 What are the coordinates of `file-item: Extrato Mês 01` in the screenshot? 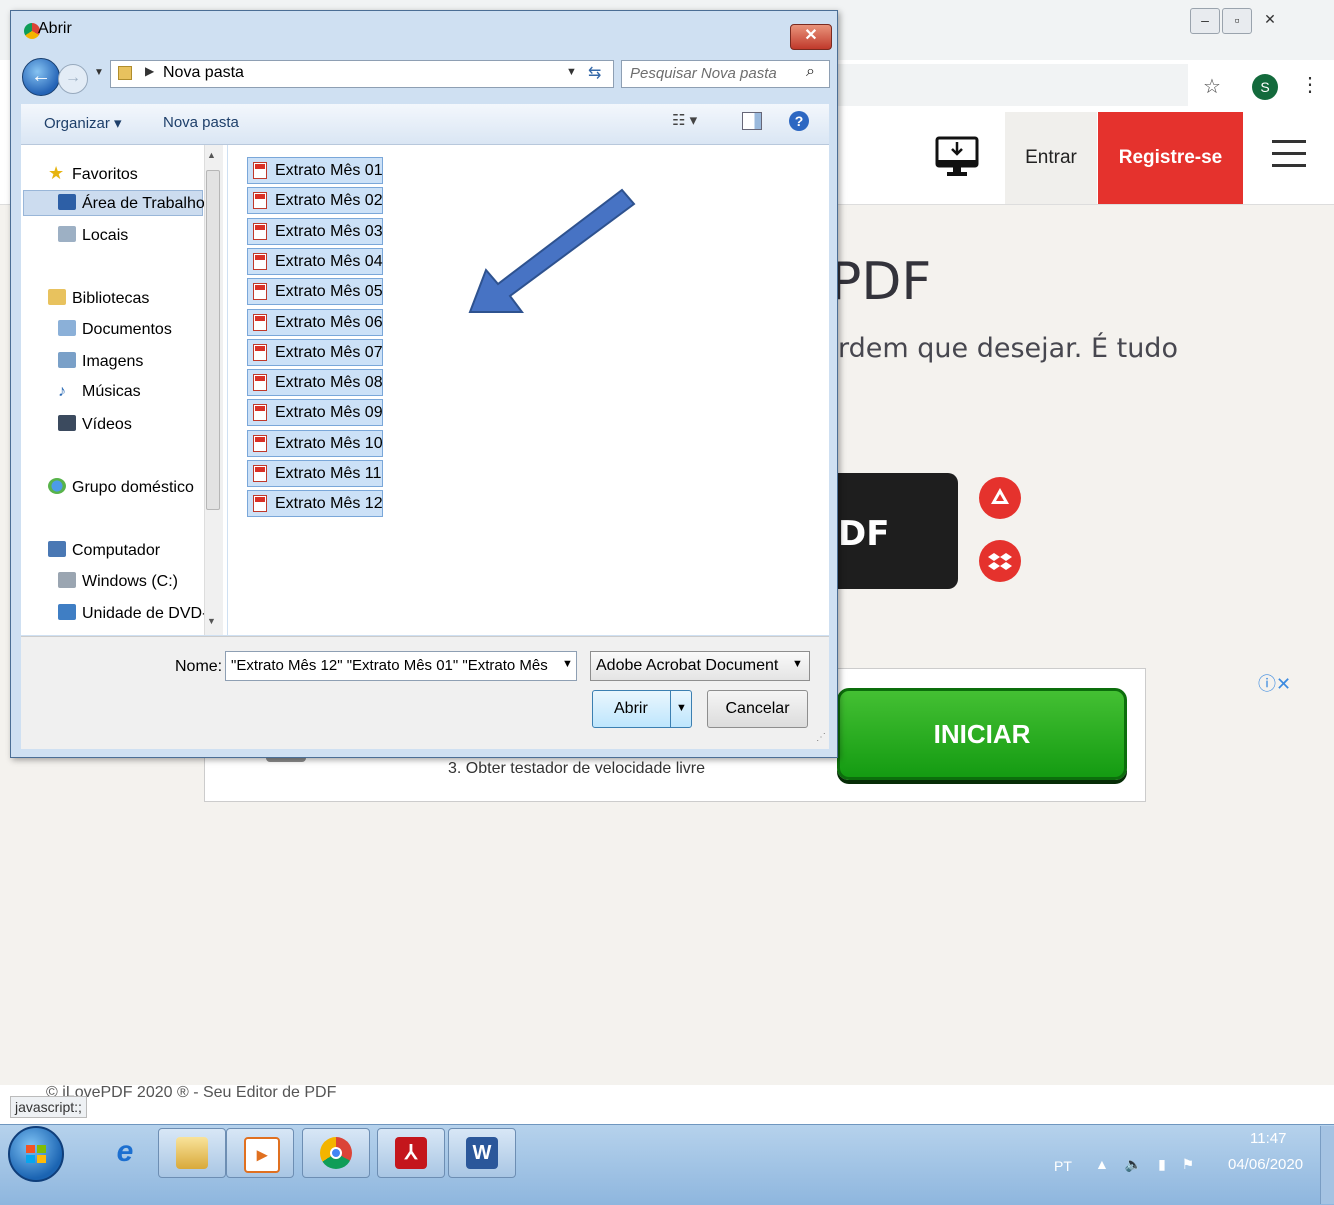 It's located at (315, 170).